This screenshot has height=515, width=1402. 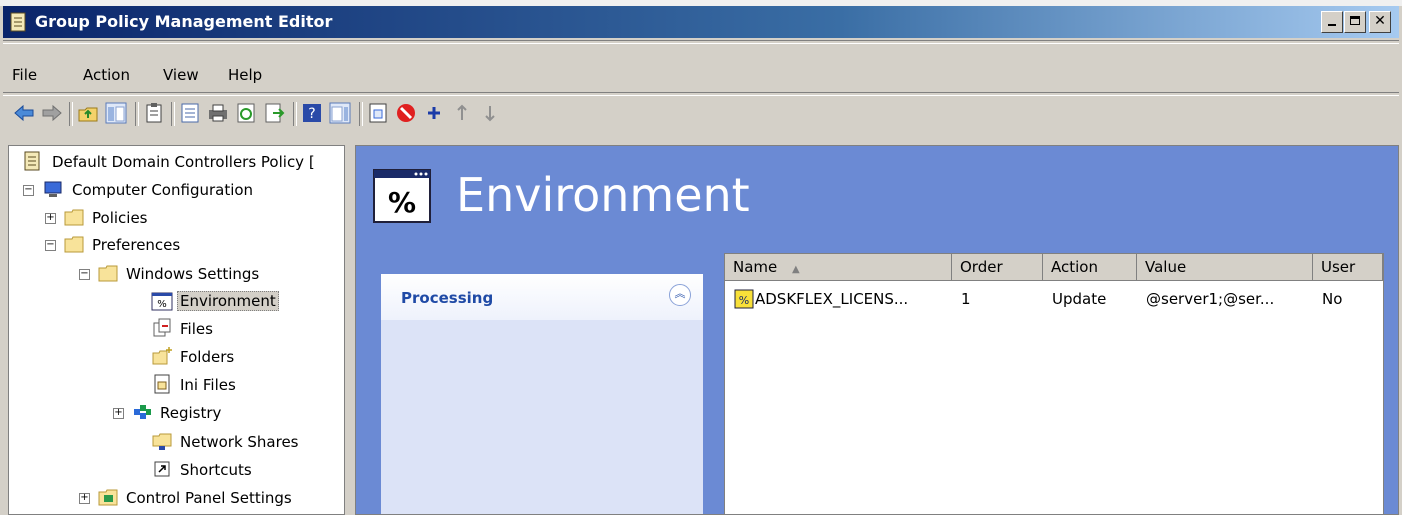 I want to click on collapse-chevron-icon: ︽, so click(x=680, y=295).